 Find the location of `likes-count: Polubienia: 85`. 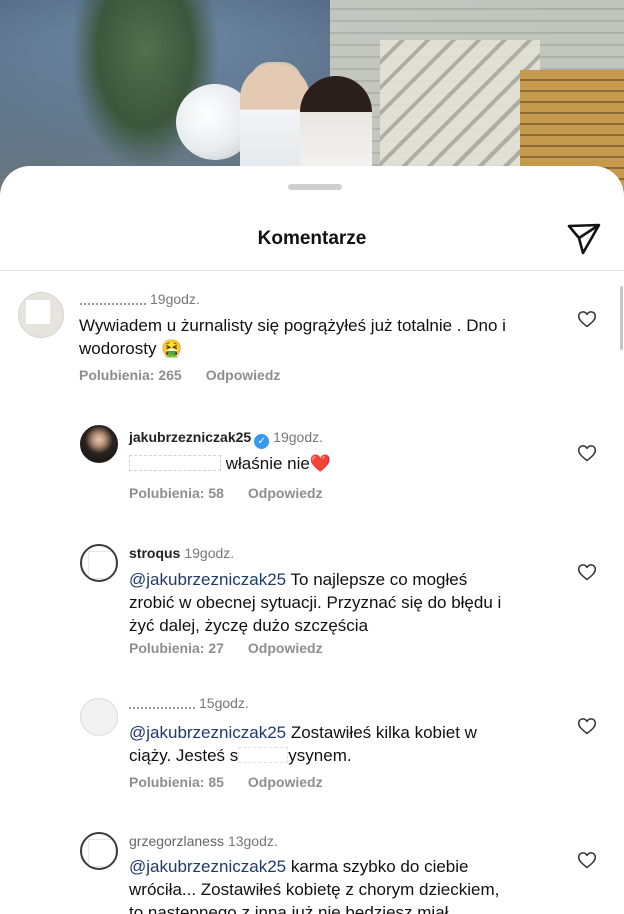

likes-count: Polubienia: 85 is located at coordinates (176, 782).